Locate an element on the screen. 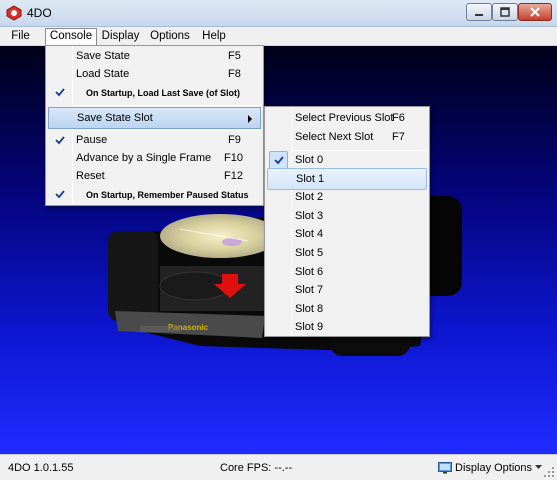 The height and width of the screenshot is (480, 557). startup-load-label: On Startup, Load Last Save (of Slot) is located at coordinates (163, 93).